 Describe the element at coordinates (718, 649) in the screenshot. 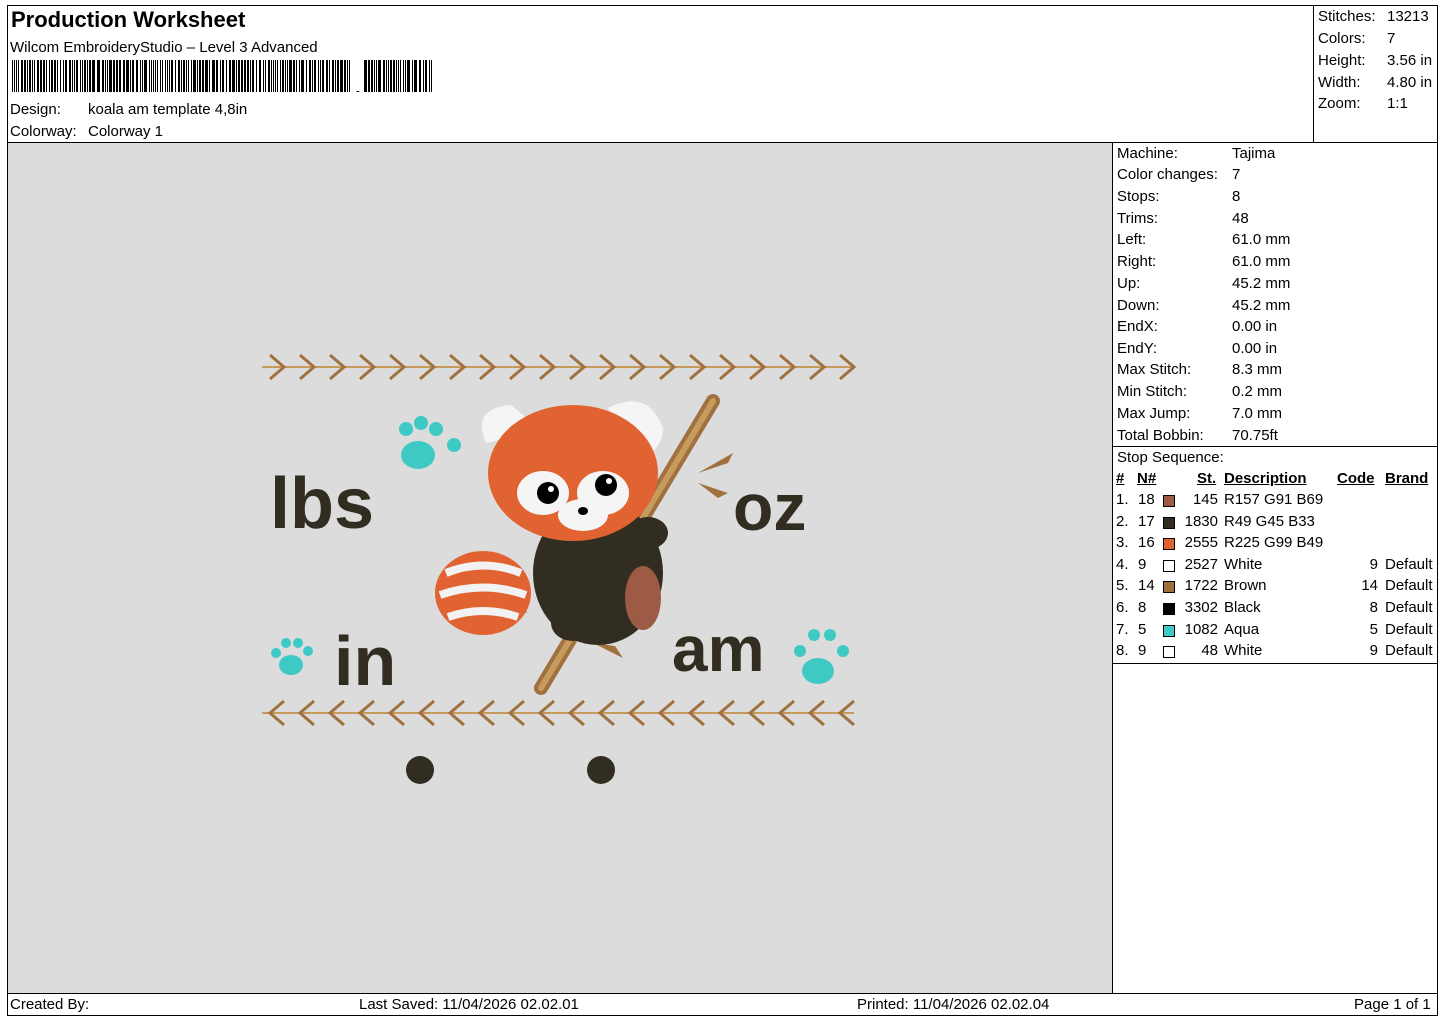

I see `am-text: am` at that location.